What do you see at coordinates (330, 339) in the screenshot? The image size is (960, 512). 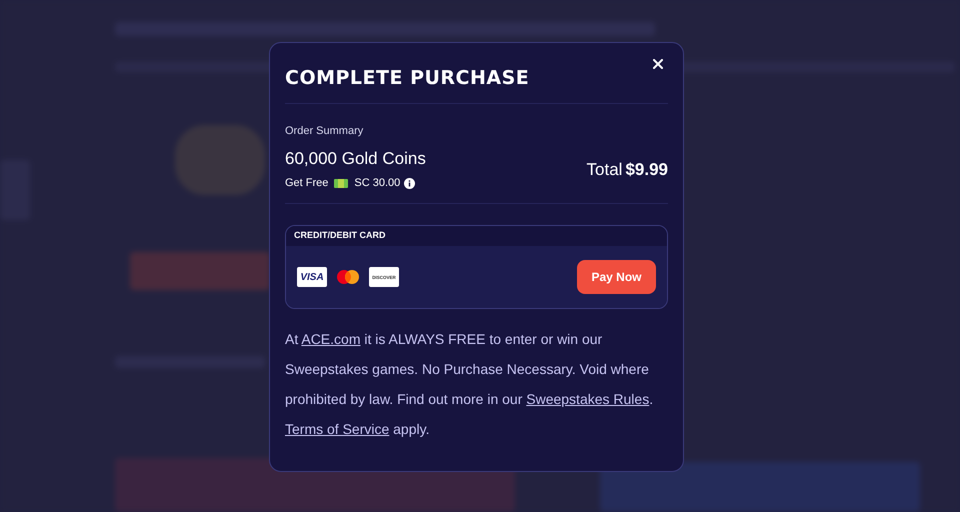 I see `disclaimer-link: ACE.com` at bounding box center [330, 339].